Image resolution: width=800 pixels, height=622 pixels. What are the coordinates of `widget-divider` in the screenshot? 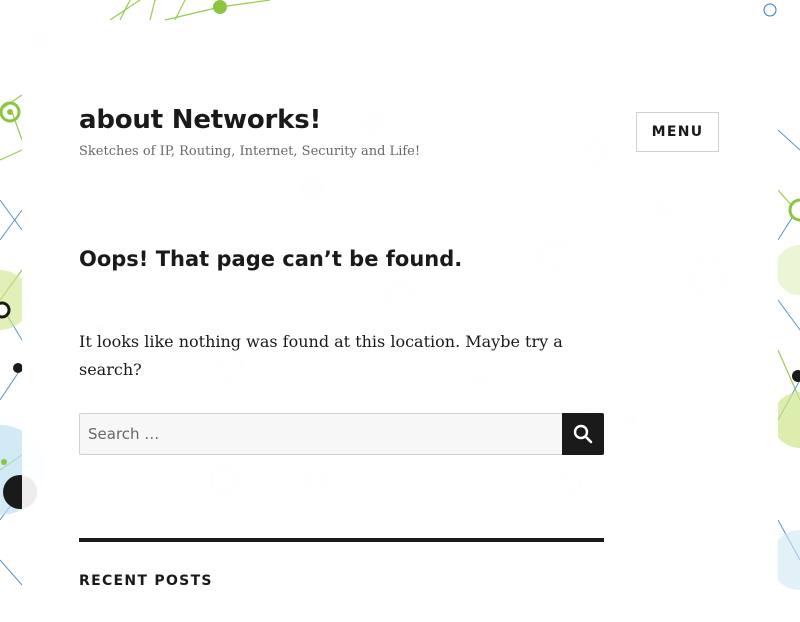 It's located at (341, 540).